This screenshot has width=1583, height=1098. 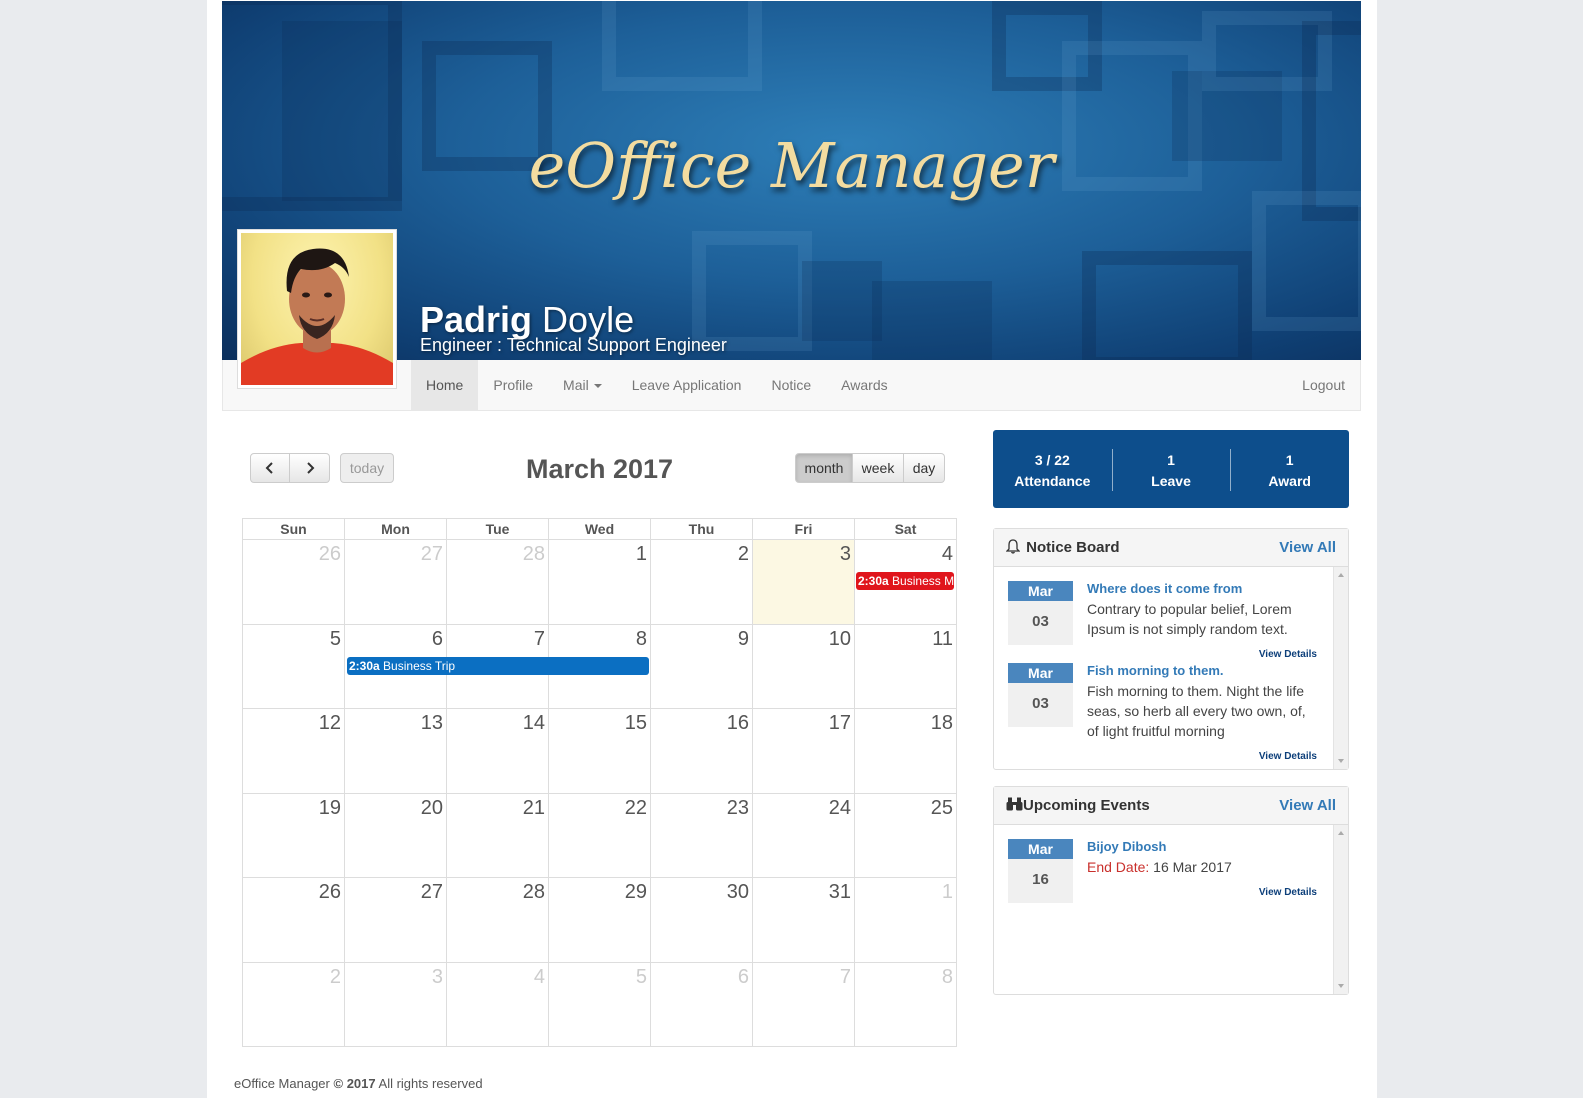 What do you see at coordinates (803, 835) in the screenshot?
I see `day-cell: 24` at bounding box center [803, 835].